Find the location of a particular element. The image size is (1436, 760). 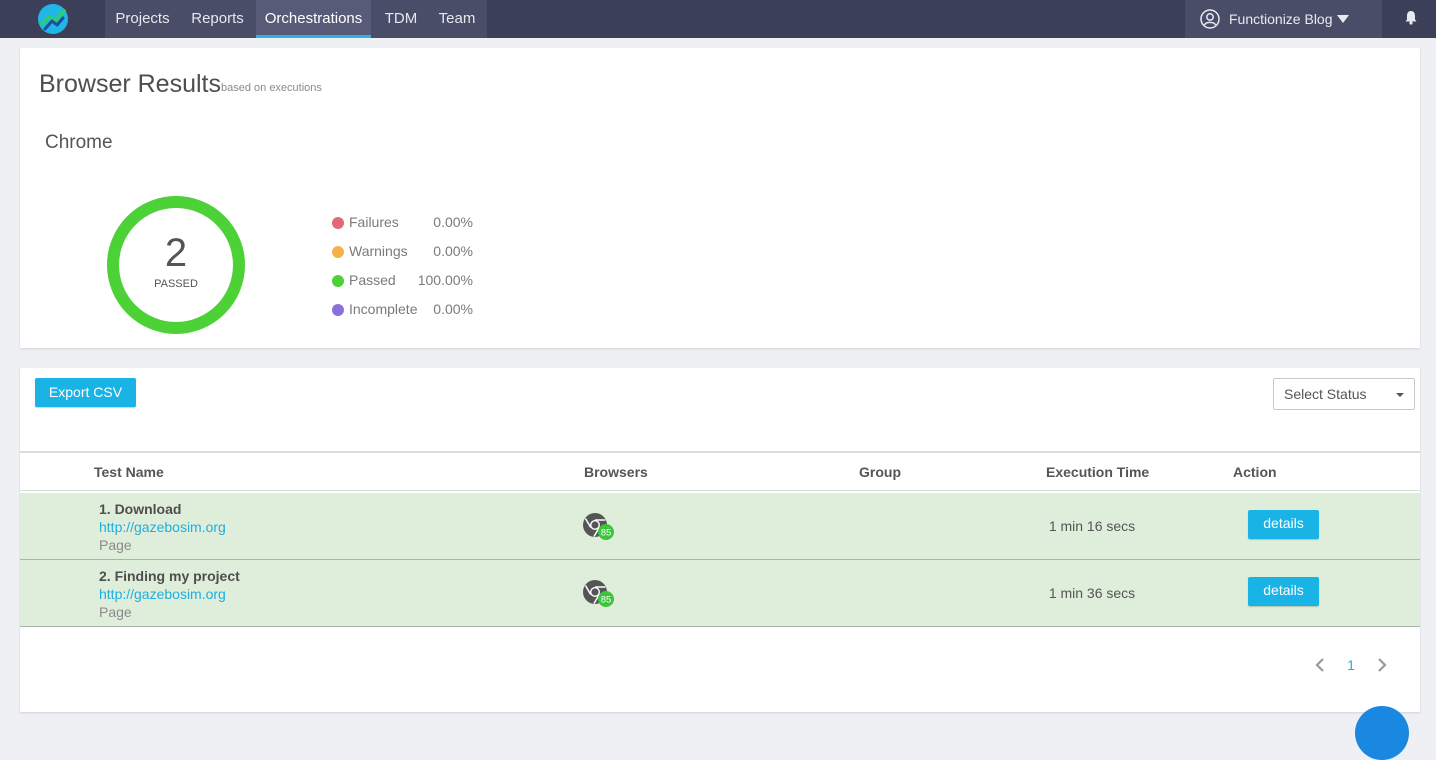

status-filter-select: Select Status is located at coordinates (1344, 394).